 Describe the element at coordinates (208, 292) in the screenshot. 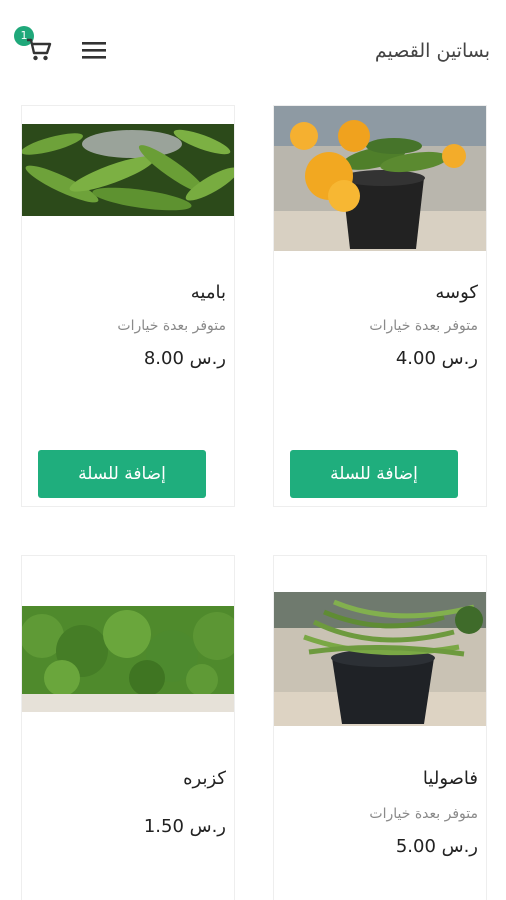

I see `product-name: باميه` at that location.